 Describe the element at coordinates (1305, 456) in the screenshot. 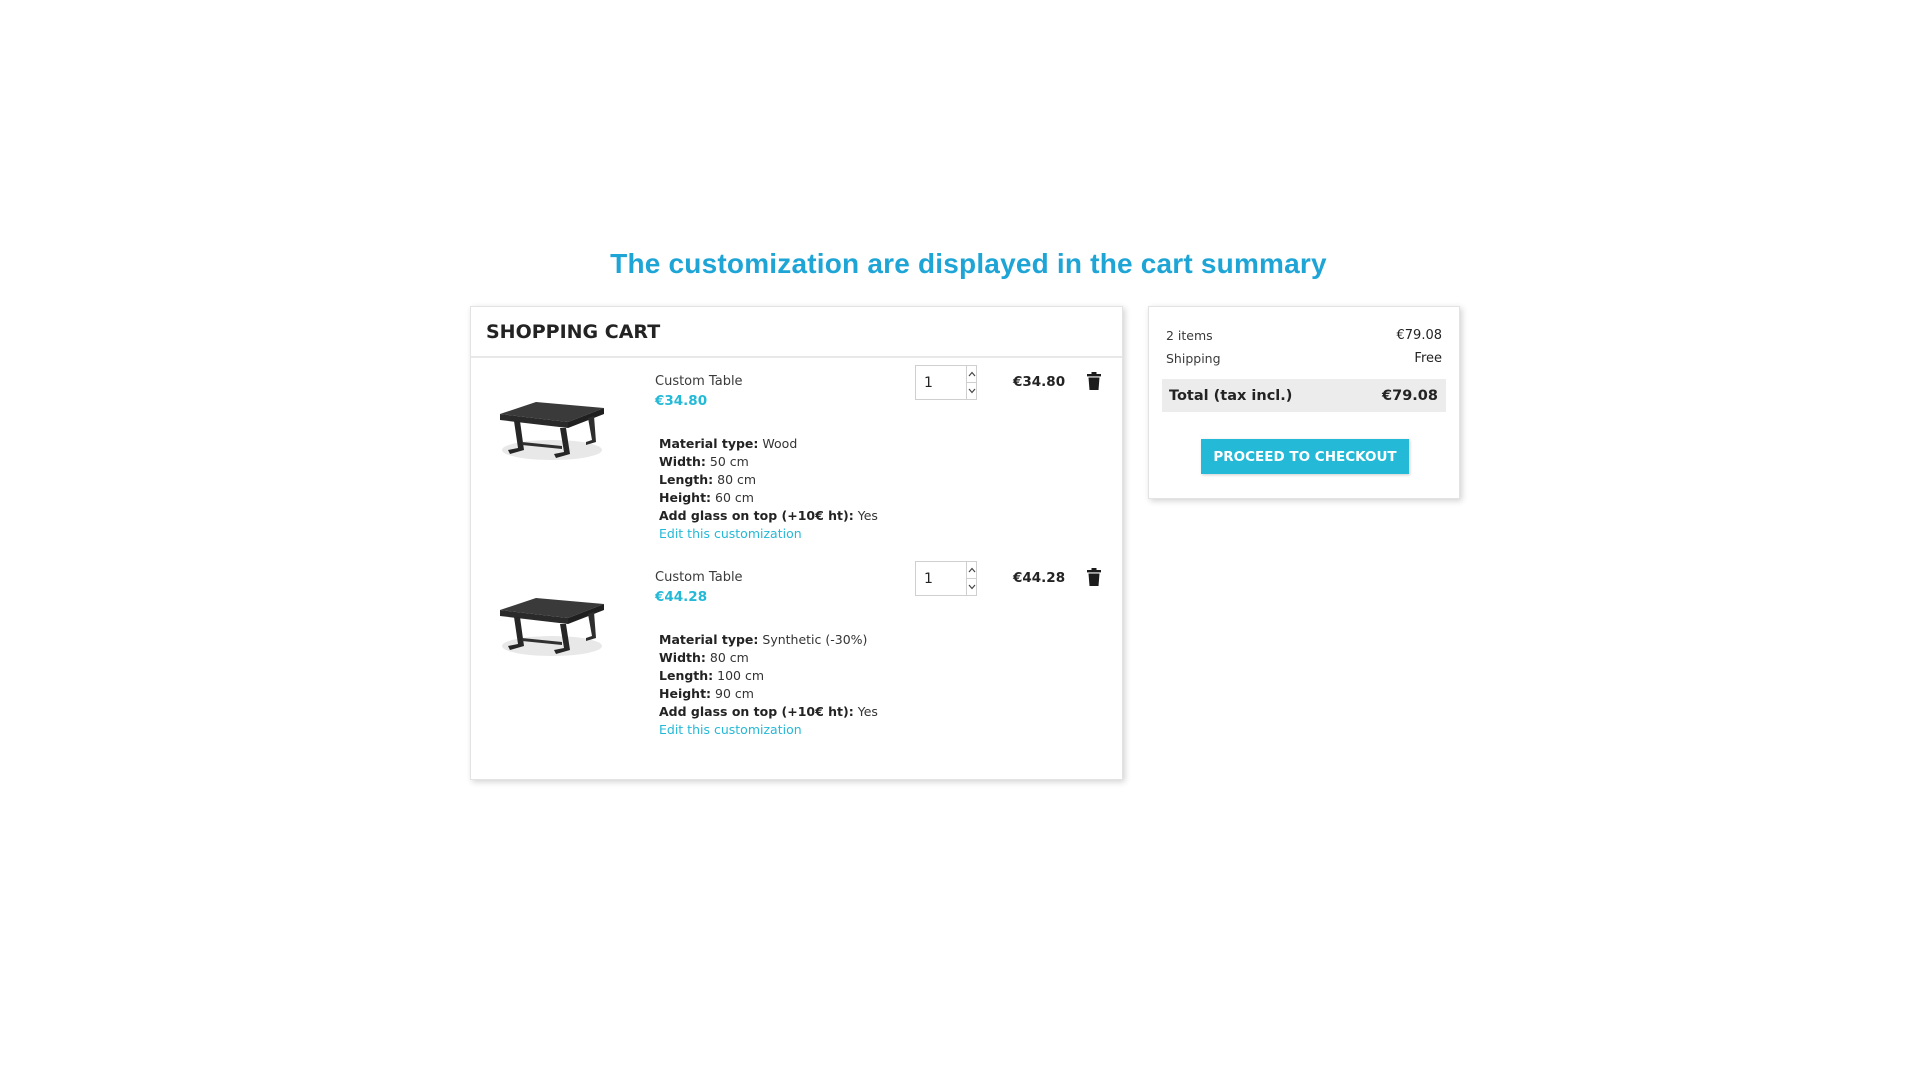

I see `proceed-to-checkout-button: PROCEED TO CHECKOUT` at that location.